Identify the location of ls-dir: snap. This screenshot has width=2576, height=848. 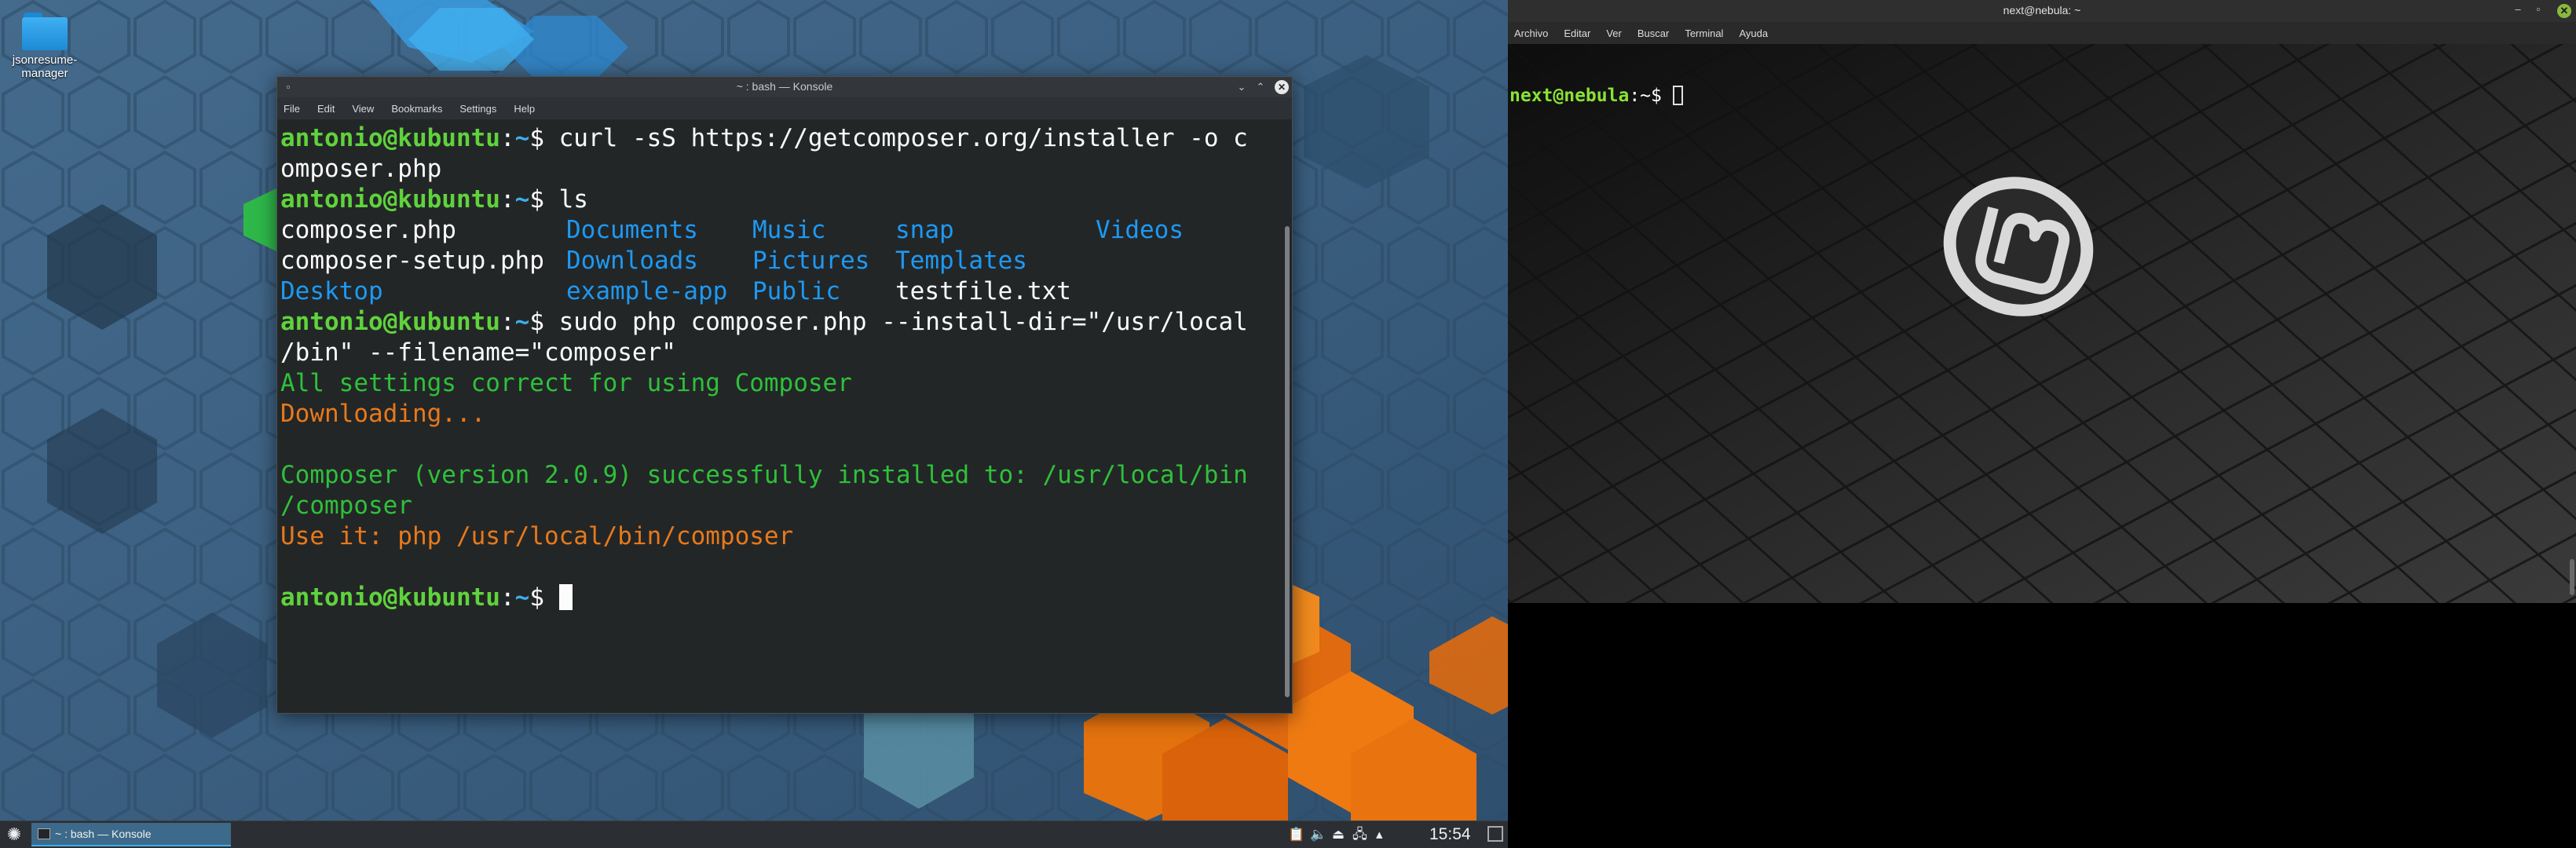
(924, 230).